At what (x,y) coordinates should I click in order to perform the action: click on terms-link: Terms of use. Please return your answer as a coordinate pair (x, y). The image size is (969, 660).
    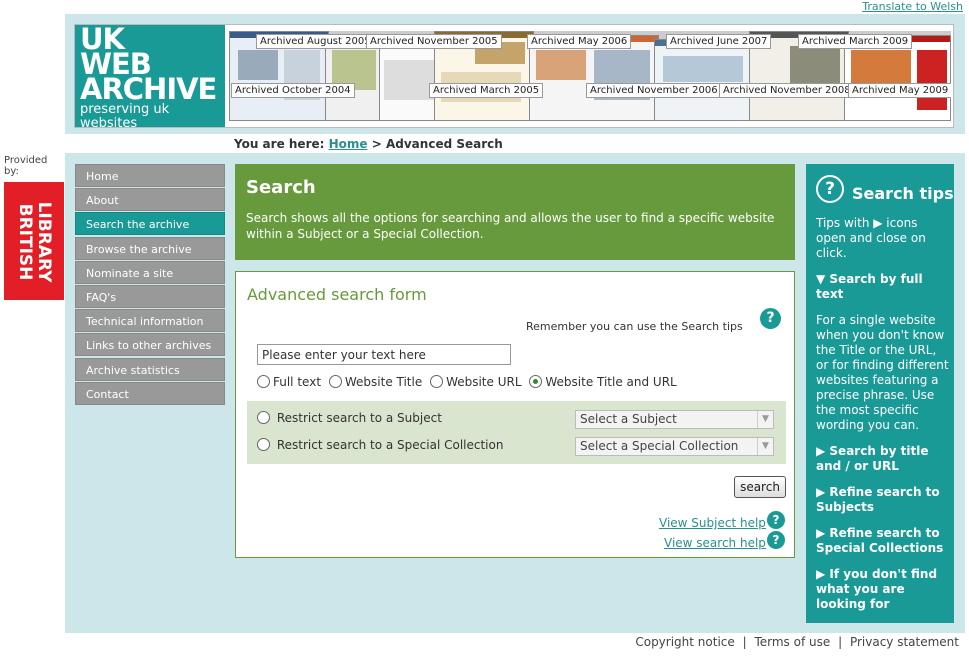
    Looking at the image, I should click on (792, 642).